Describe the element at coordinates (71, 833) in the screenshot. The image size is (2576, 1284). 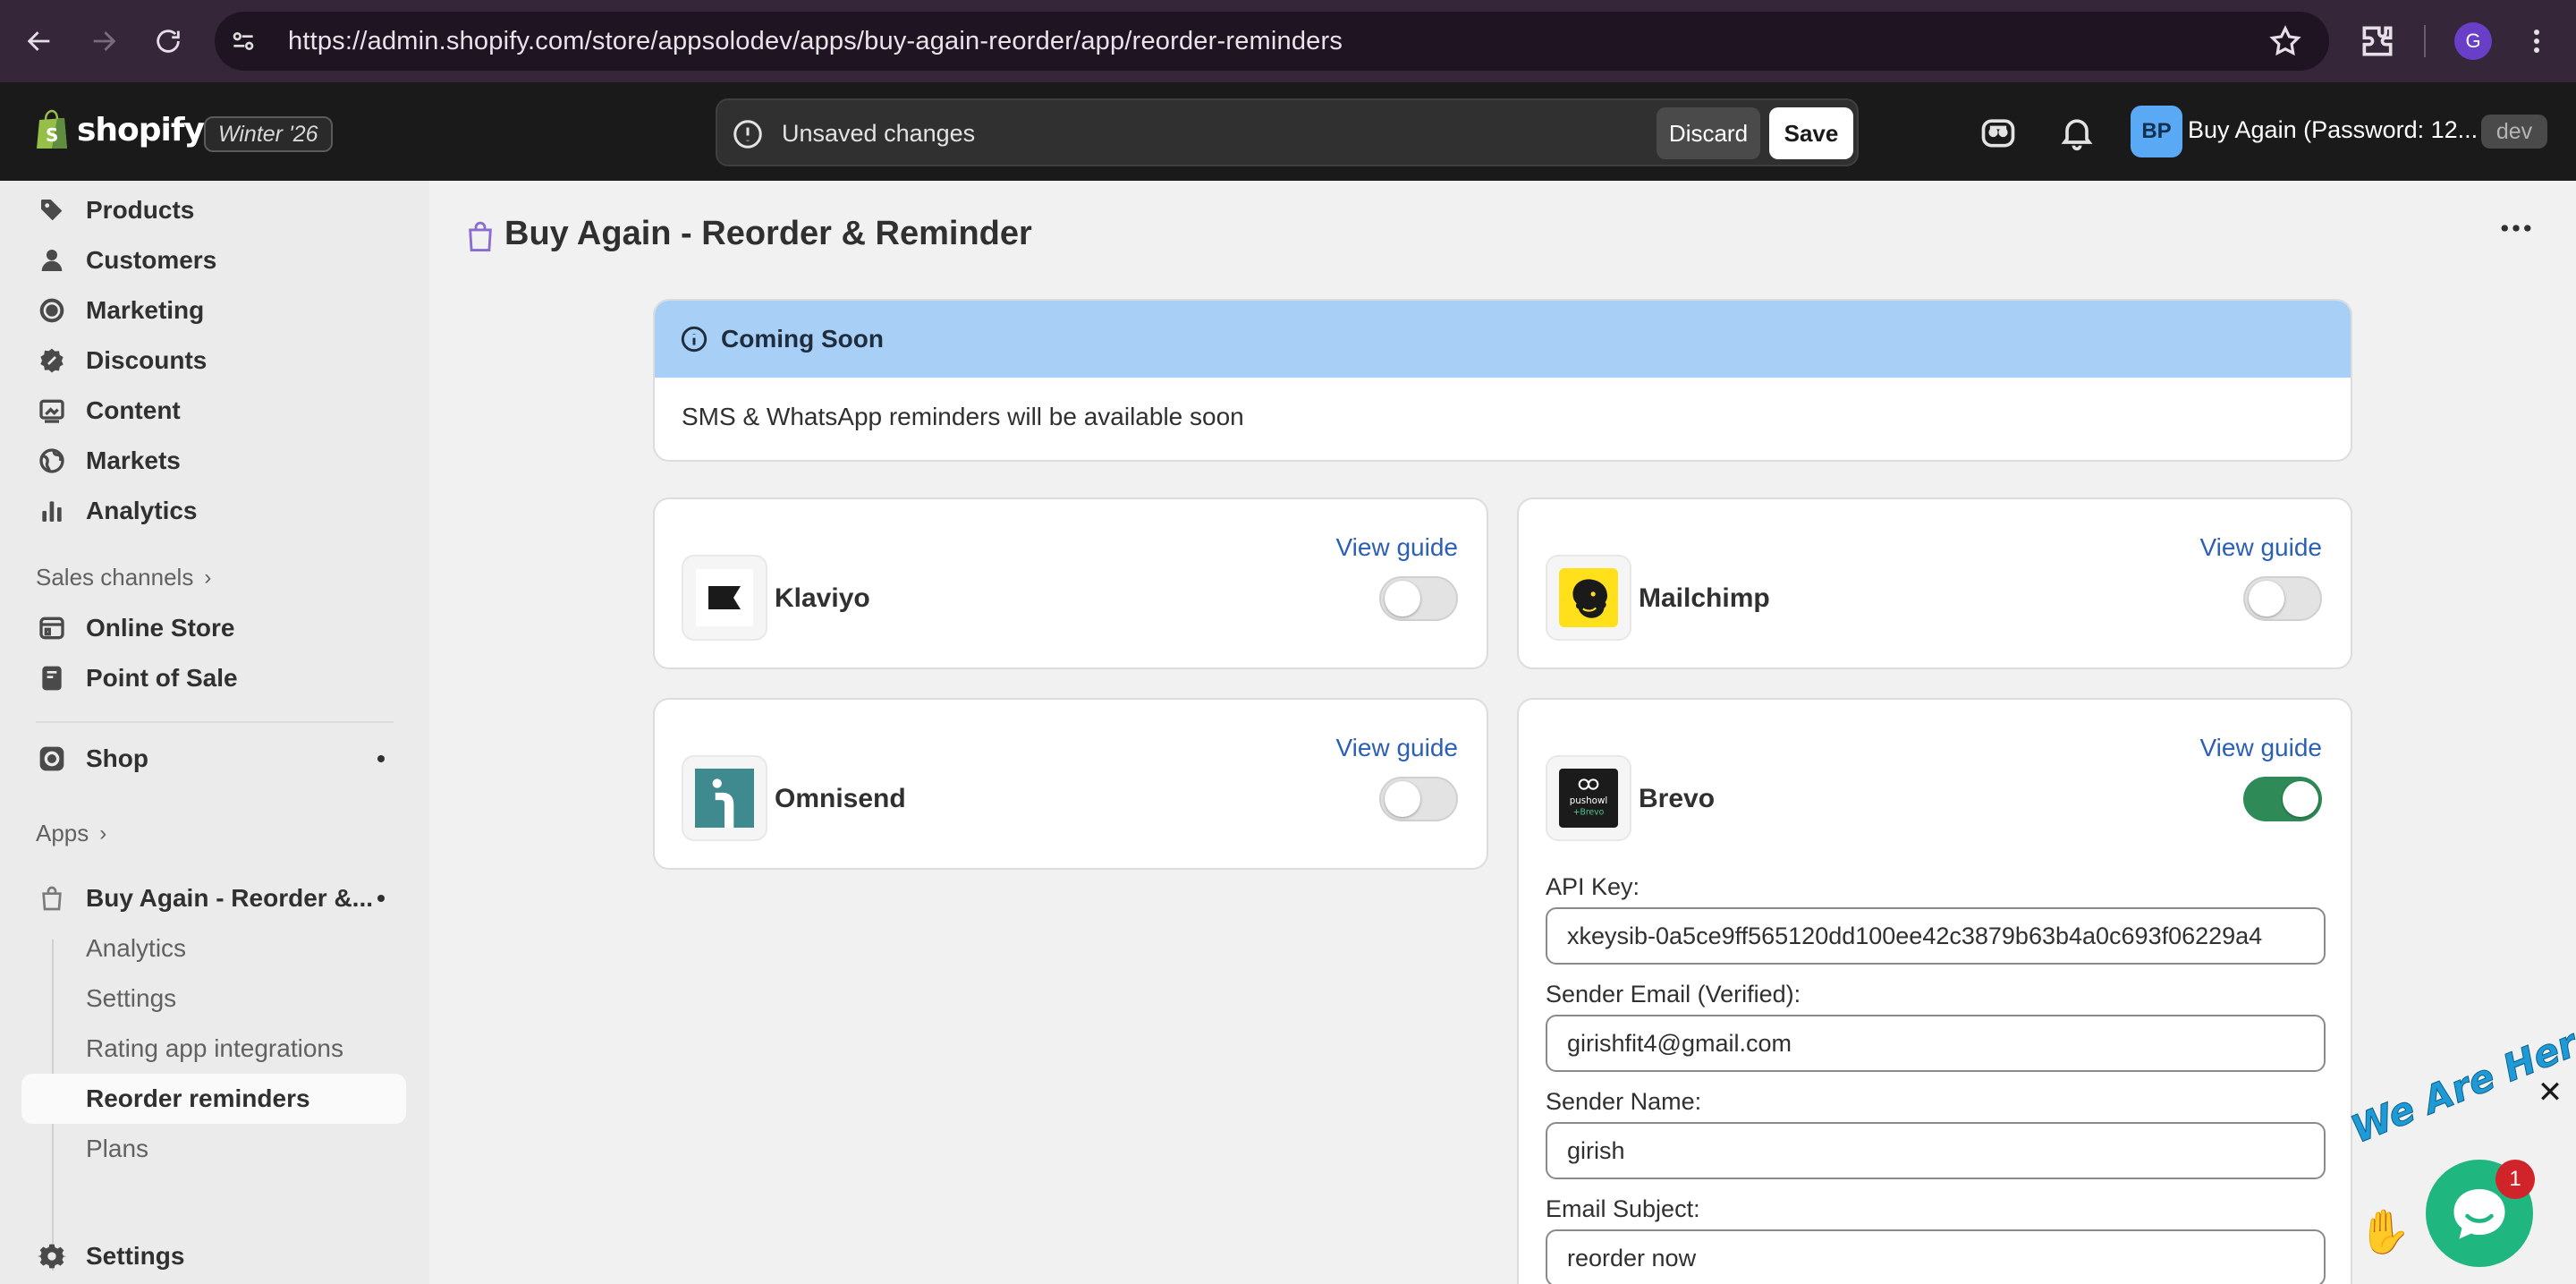
I see `apps-heading: Apps ›` at that location.